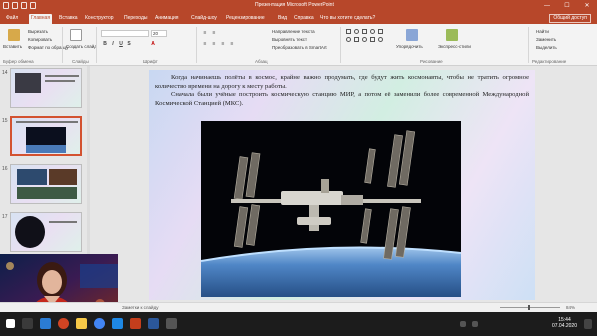 The width and height of the screenshot is (597, 336). Describe the element at coordinates (5, 73) in the screenshot. I see `thumbnail-number: 14` at that location.